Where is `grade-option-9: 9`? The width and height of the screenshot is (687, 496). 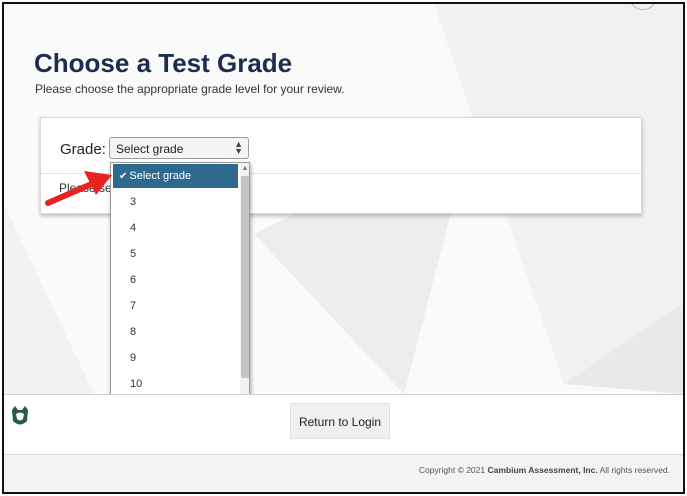 grade-option-9: 9 is located at coordinates (176, 358).